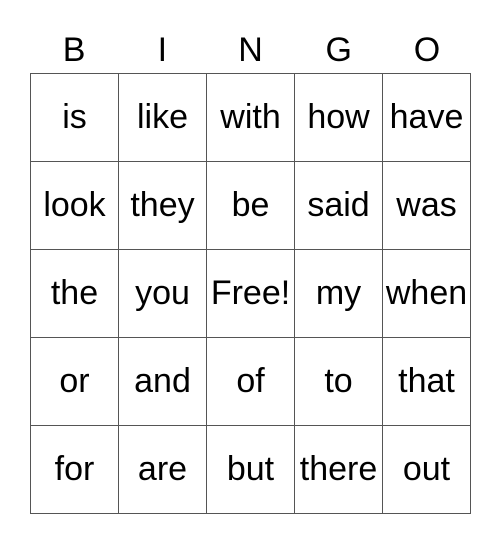 The width and height of the screenshot is (500, 544). I want to click on card-cell: my, so click(338, 293).